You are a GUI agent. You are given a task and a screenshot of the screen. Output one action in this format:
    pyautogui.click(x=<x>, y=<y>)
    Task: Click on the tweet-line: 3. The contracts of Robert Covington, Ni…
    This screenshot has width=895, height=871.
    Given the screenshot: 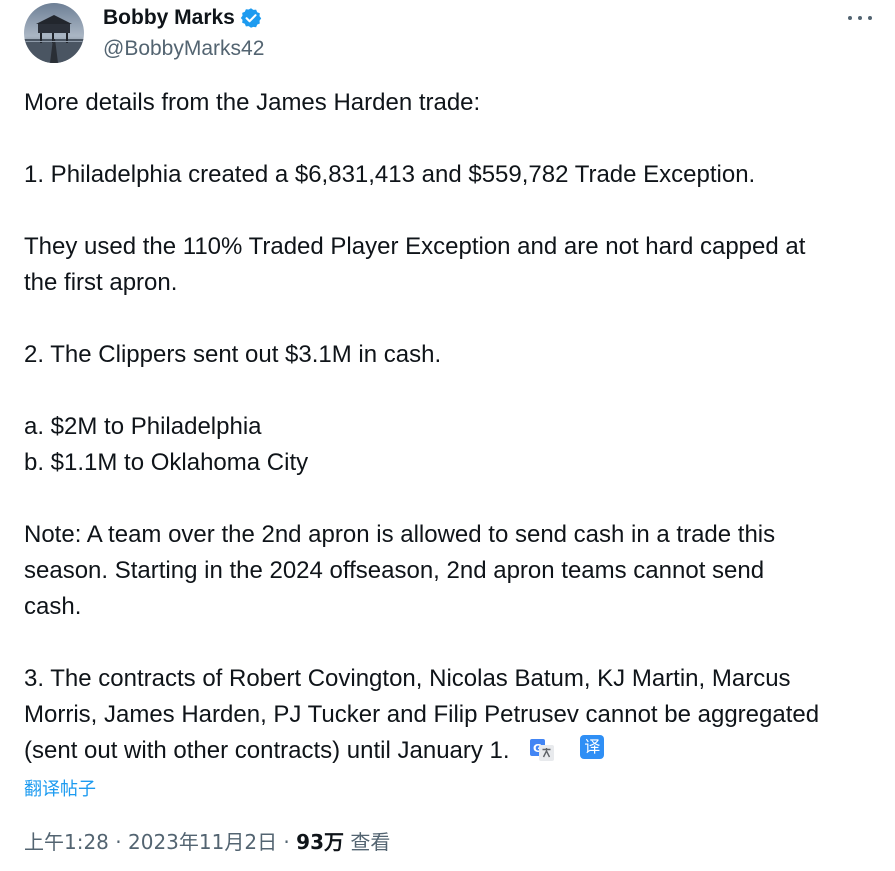 What is the action you would take?
    pyautogui.click(x=407, y=678)
    